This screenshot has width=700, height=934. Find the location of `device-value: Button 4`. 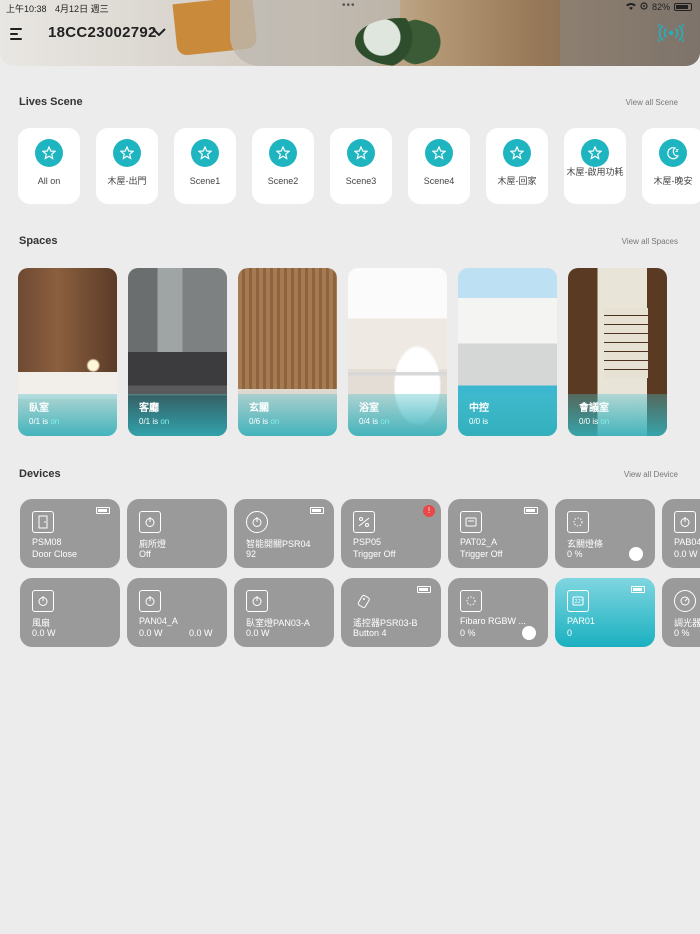

device-value: Button 4 is located at coordinates (370, 633).